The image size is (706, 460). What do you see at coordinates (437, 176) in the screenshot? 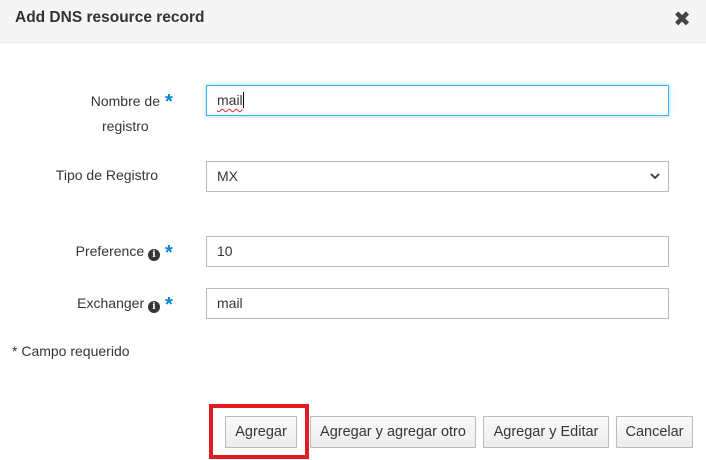
I see `record-type-select: MX` at bounding box center [437, 176].